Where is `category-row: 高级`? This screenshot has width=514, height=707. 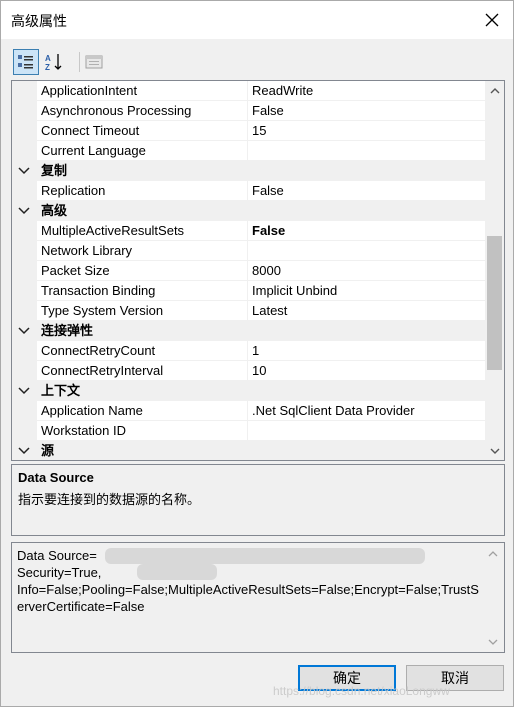 category-row: 高级 is located at coordinates (249, 211).